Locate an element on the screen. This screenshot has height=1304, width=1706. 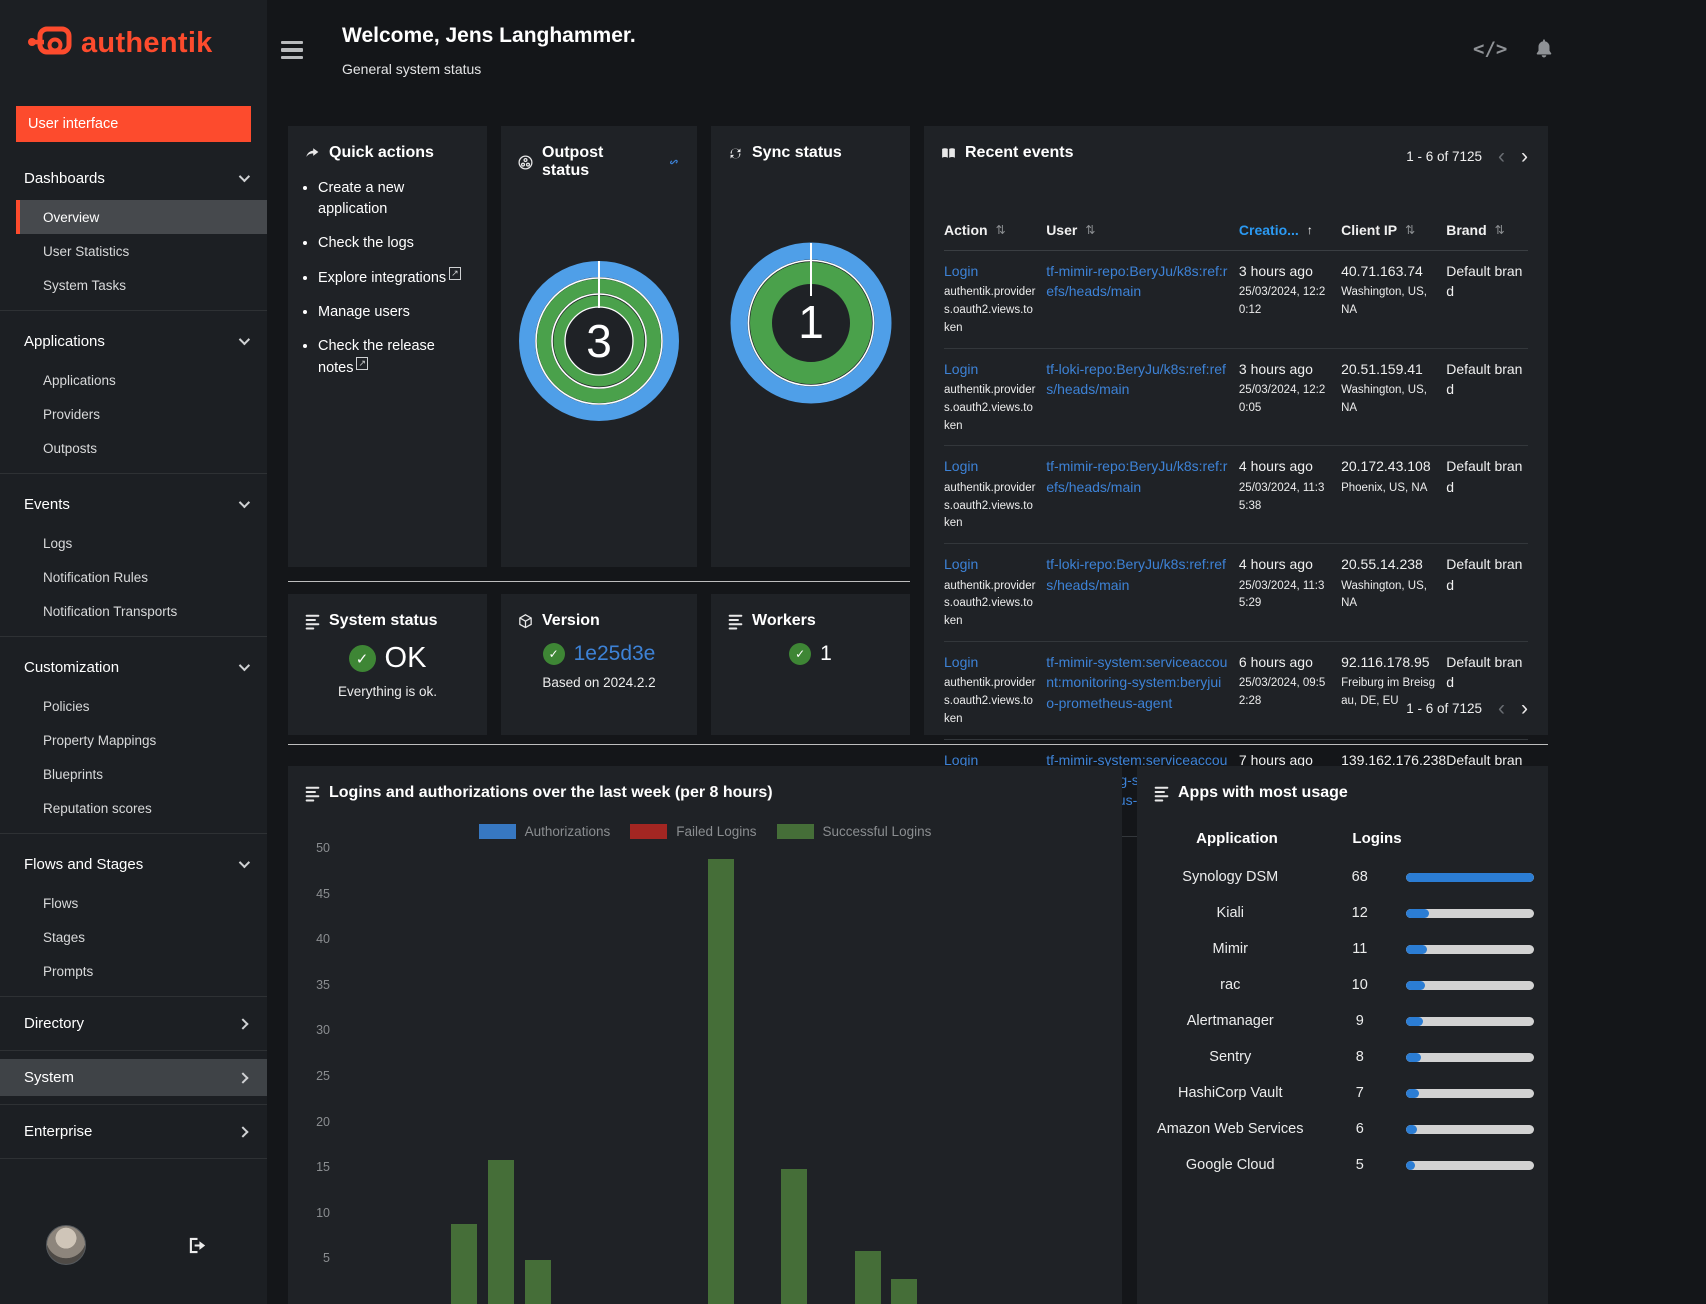
app-usage-row: Google Cloud 5 is located at coordinates (1340, 1165).